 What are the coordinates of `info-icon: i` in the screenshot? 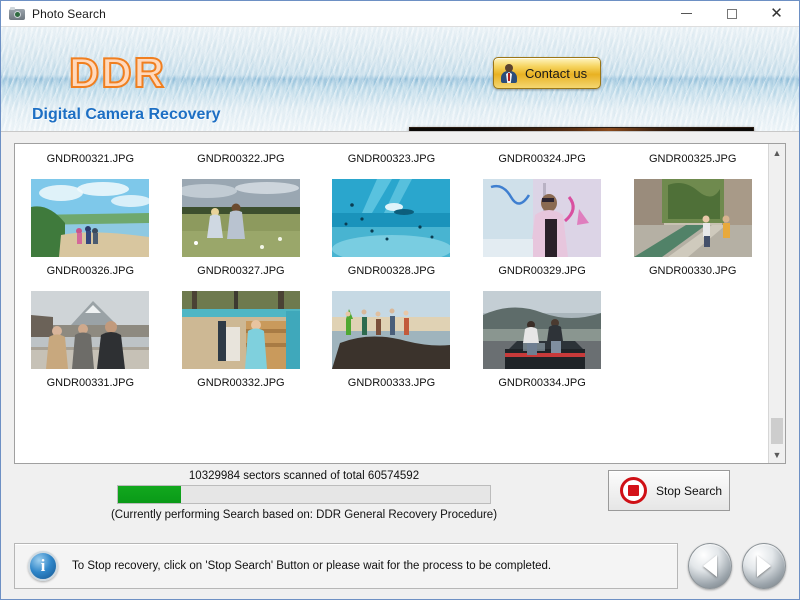 It's located at (43, 566).